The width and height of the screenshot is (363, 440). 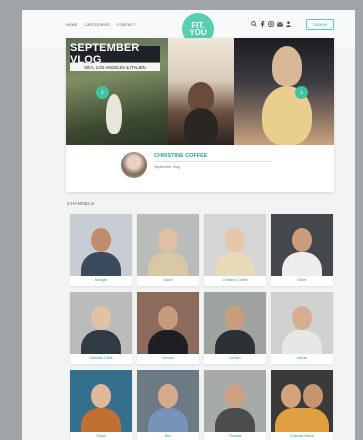 What do you see at coordinates (235, 436) in the screenshot?
I see `channel-name: Thomas` at bounding box center [235, 436].